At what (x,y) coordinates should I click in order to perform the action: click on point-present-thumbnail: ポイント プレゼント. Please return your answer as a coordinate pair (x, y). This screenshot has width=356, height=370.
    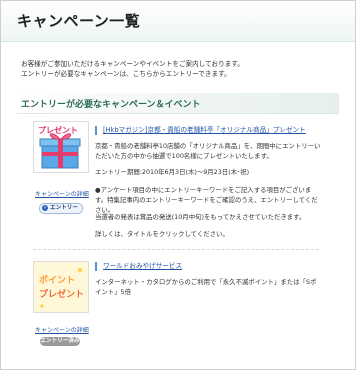
    Looking at the image, I should click on (61, 287).